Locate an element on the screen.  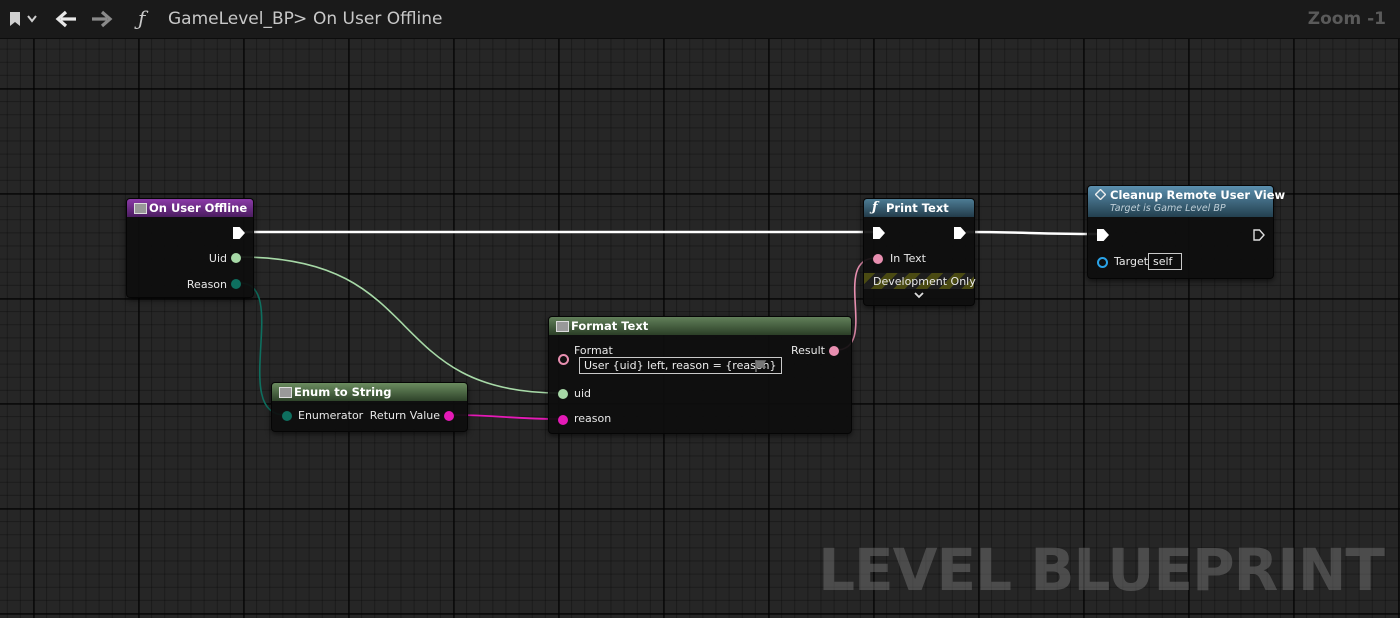
pin-label-reason: Reason is located at coordinates (206, 284).